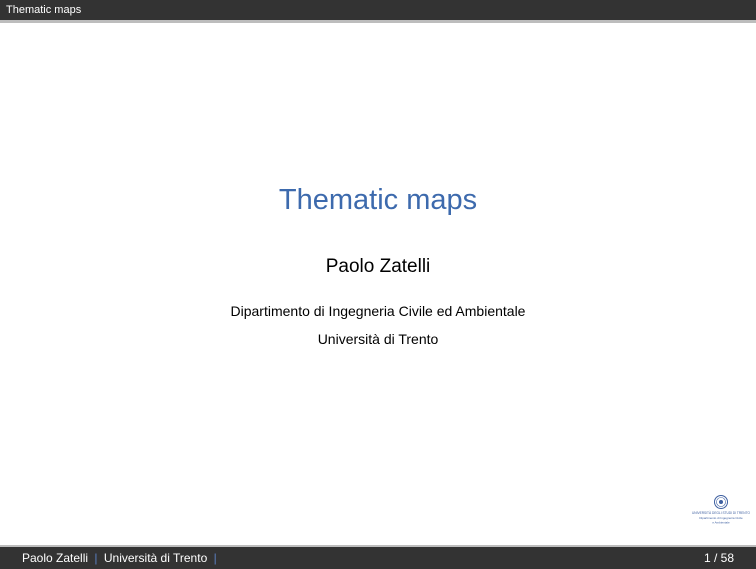  I want to click on page-number: 1 / 58, so click(718, 558).